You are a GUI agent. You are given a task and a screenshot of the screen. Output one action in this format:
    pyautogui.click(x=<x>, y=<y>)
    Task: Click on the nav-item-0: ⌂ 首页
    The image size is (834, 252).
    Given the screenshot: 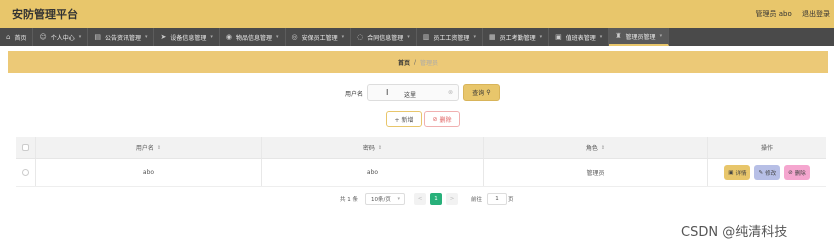 What is the action you would take?
    pyautogui.click(x=17, y=37)
    